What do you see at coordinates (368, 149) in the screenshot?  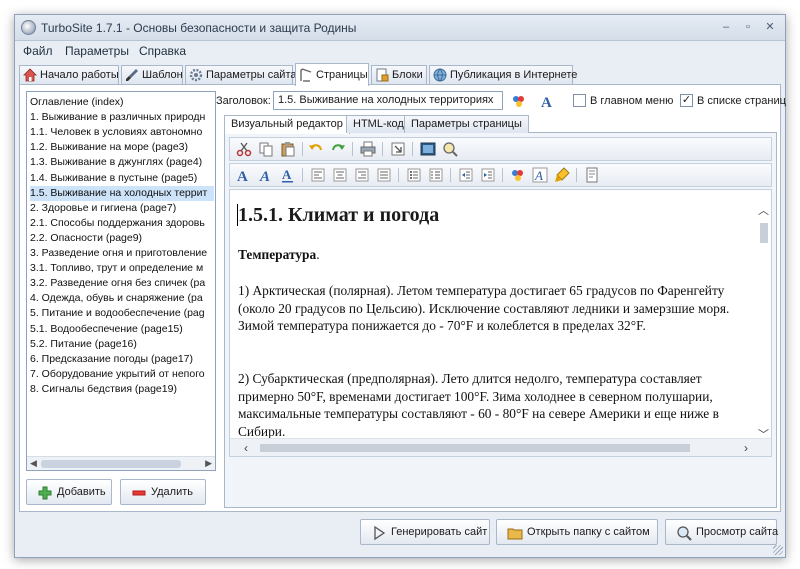 I see `print-icon` at bounding box center [368, 149].